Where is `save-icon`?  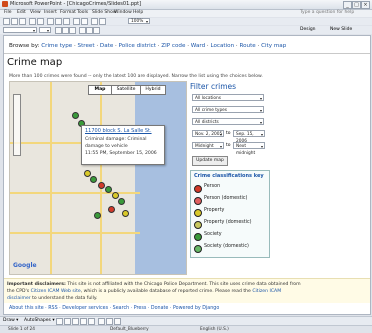
save-icon is located at coordinates (22, 21).